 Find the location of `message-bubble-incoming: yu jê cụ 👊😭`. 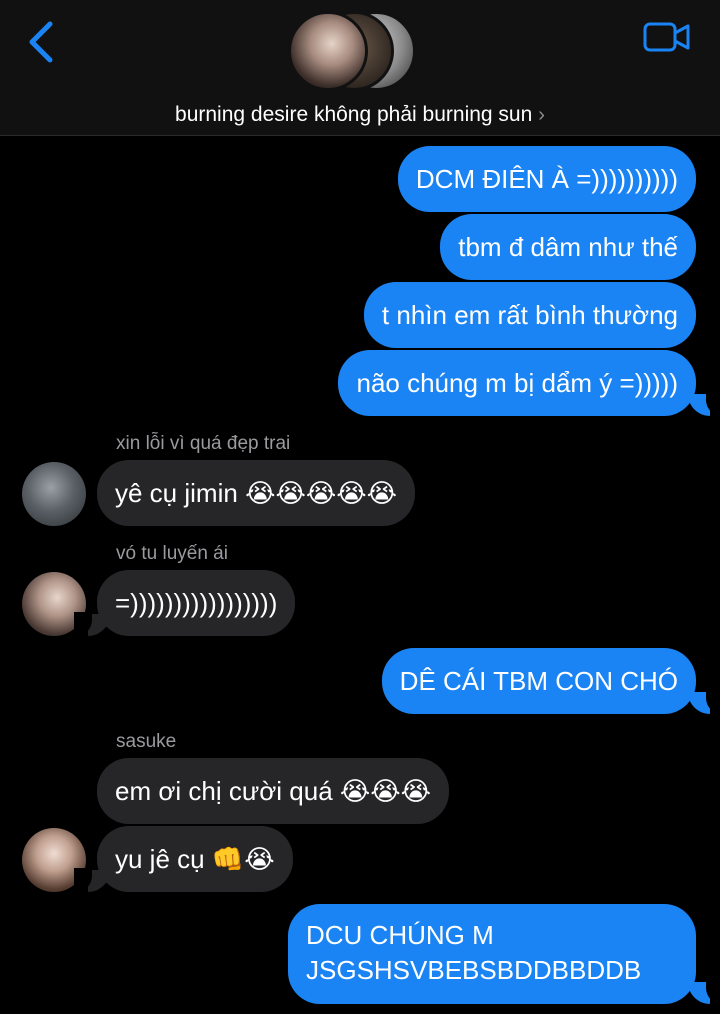

message-bubble-incoming: yu jê cụ 👊😭 is located at coordinates (195, 859).